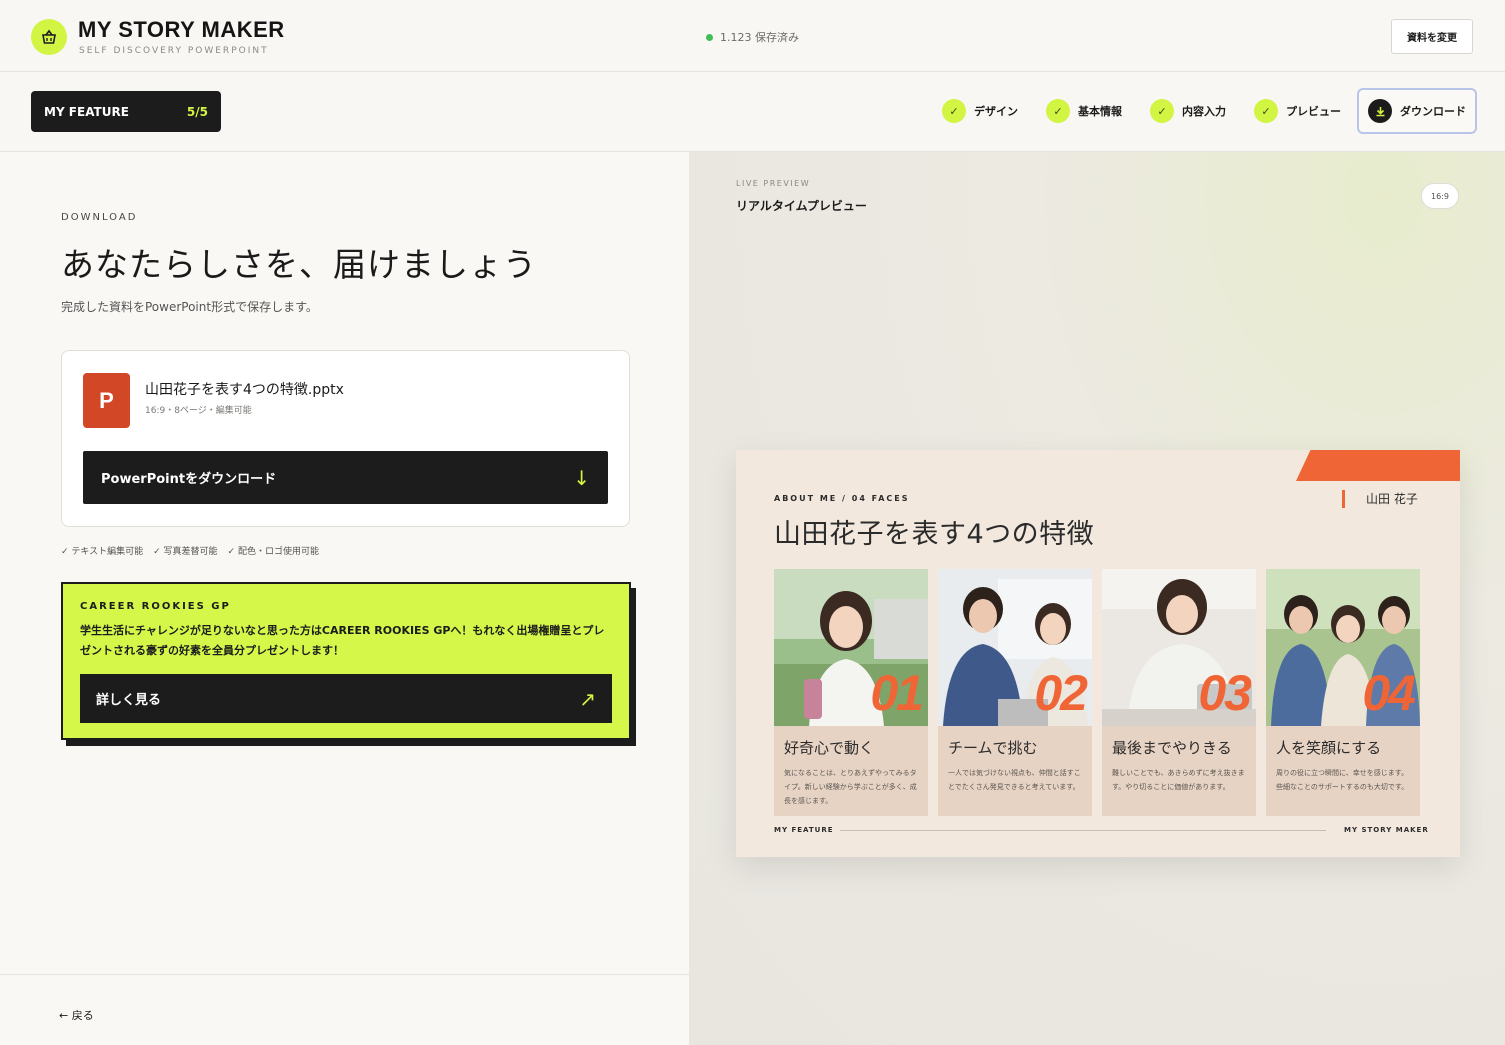 This screenshot has width=1505, height=1045. I want to click on promo-eyebrow: CAREER ROOKIES GP, so click(155, 606).